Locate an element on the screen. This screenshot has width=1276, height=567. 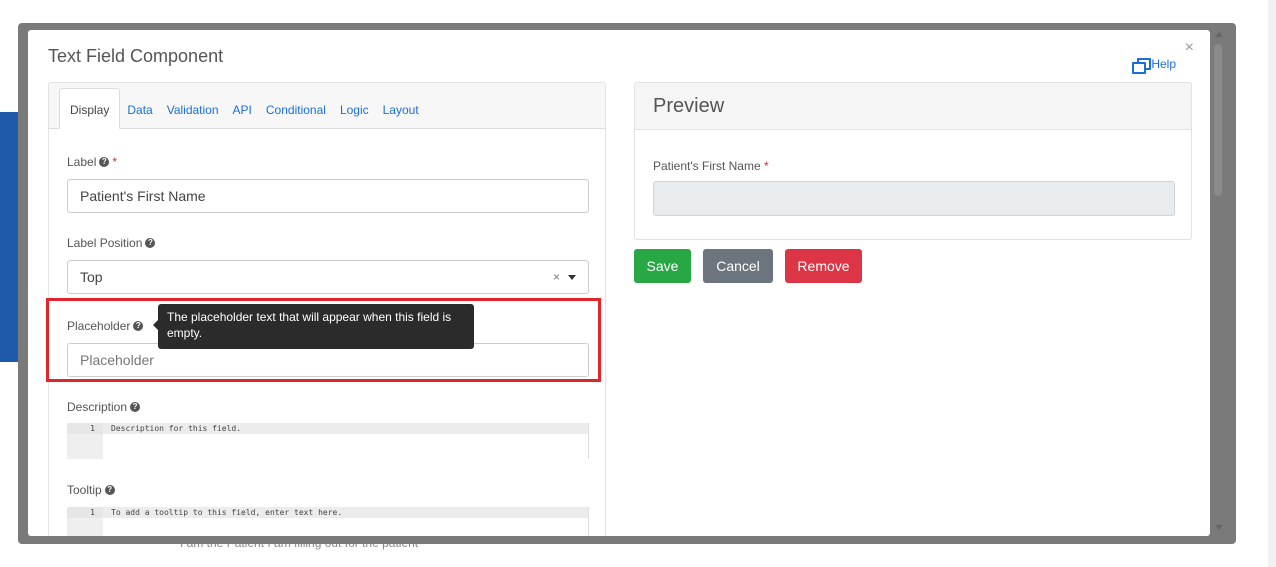
preview-panel: Preview Patient's First Name * is located at coordinates (913, 161).